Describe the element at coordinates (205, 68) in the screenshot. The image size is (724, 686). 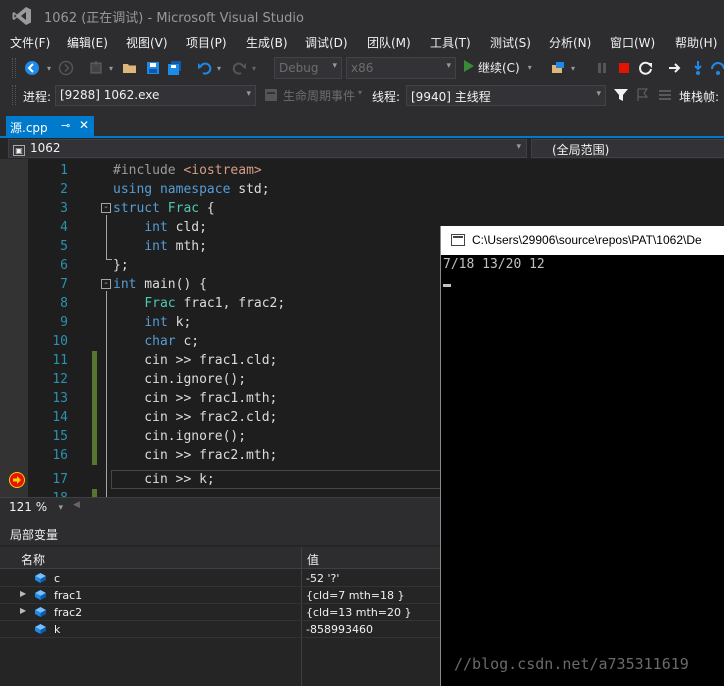
I see `undo-icon` at that location.